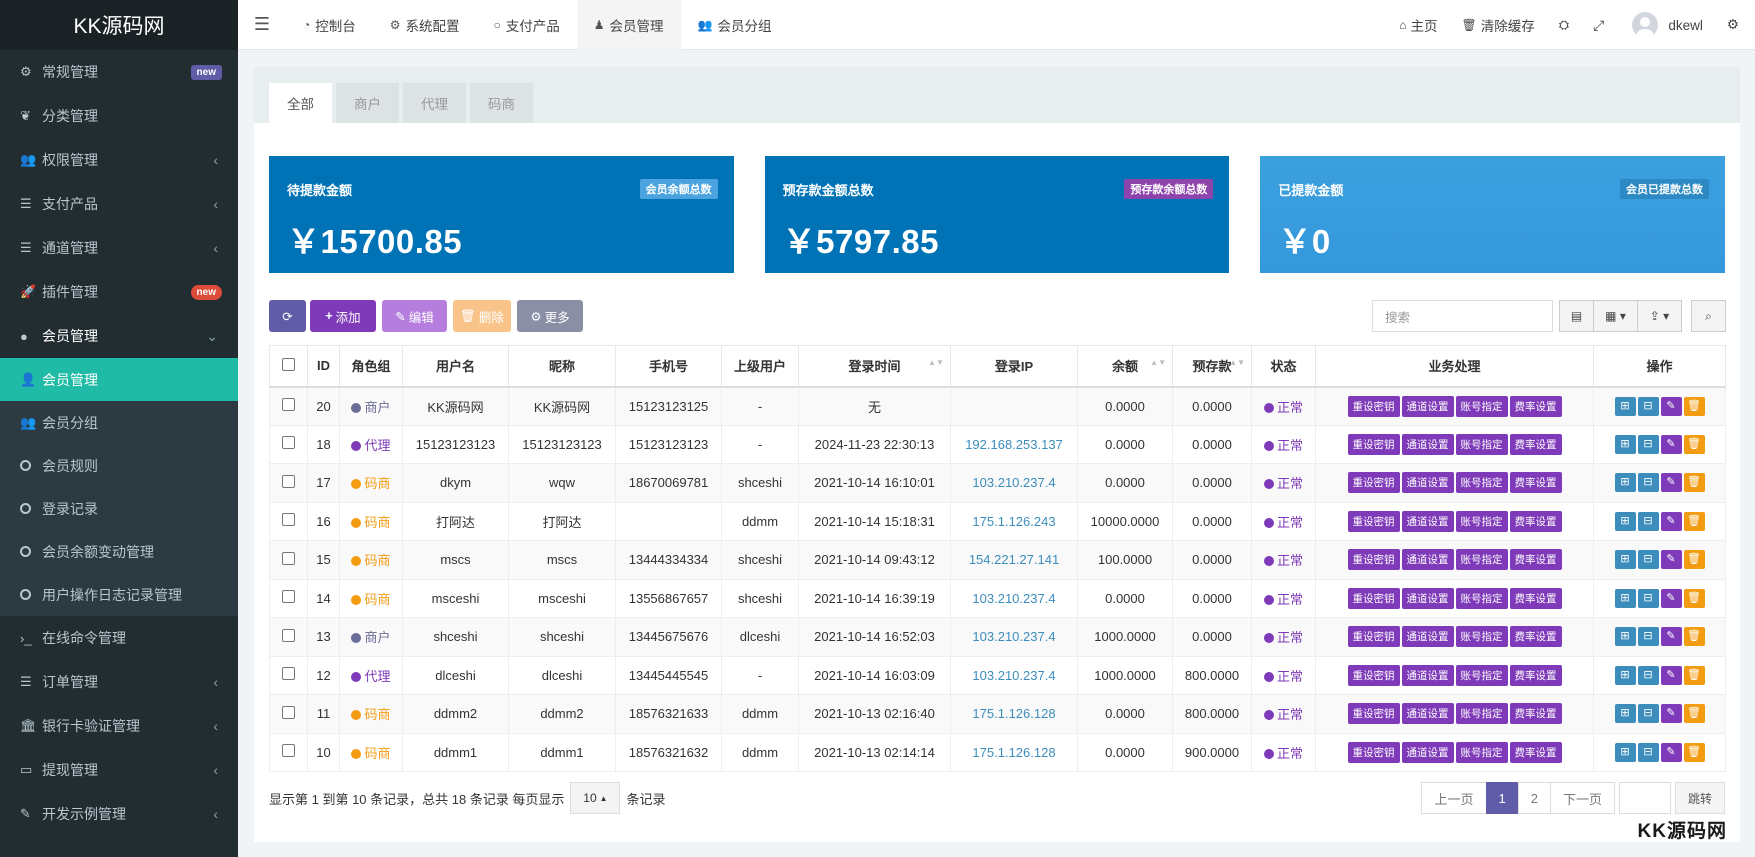 Image resolution: width=1755 pixels, height=857 pixels. I want to click on sidebar-item-magic-4: ✎ 开发示例管理 ‹, so click(119, 814).